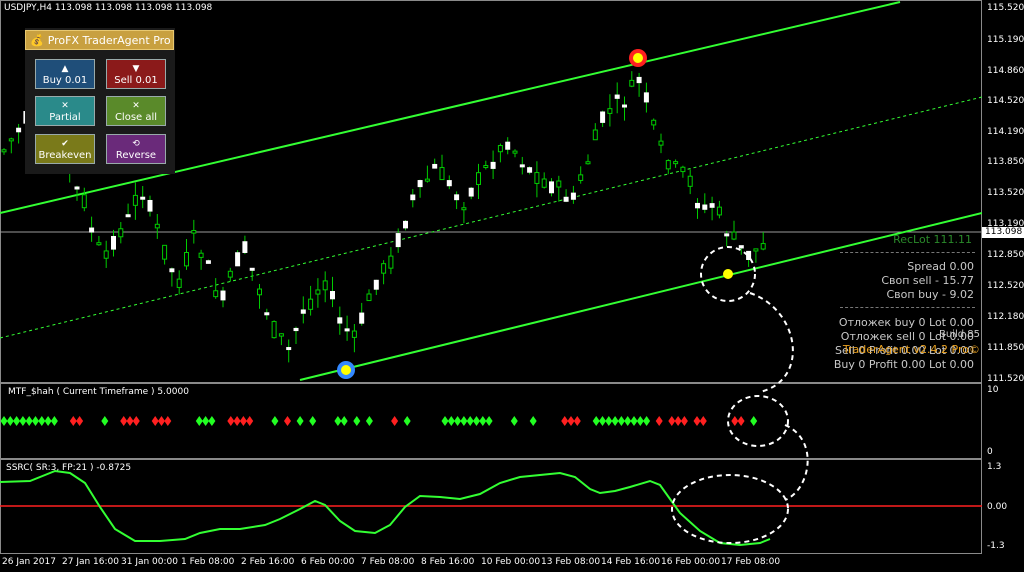  What do you see at coordinates (208, 562) in the screenshot?
I see `time-tick-label: 1 Feb 08:00` at bounding box center [208, 562].